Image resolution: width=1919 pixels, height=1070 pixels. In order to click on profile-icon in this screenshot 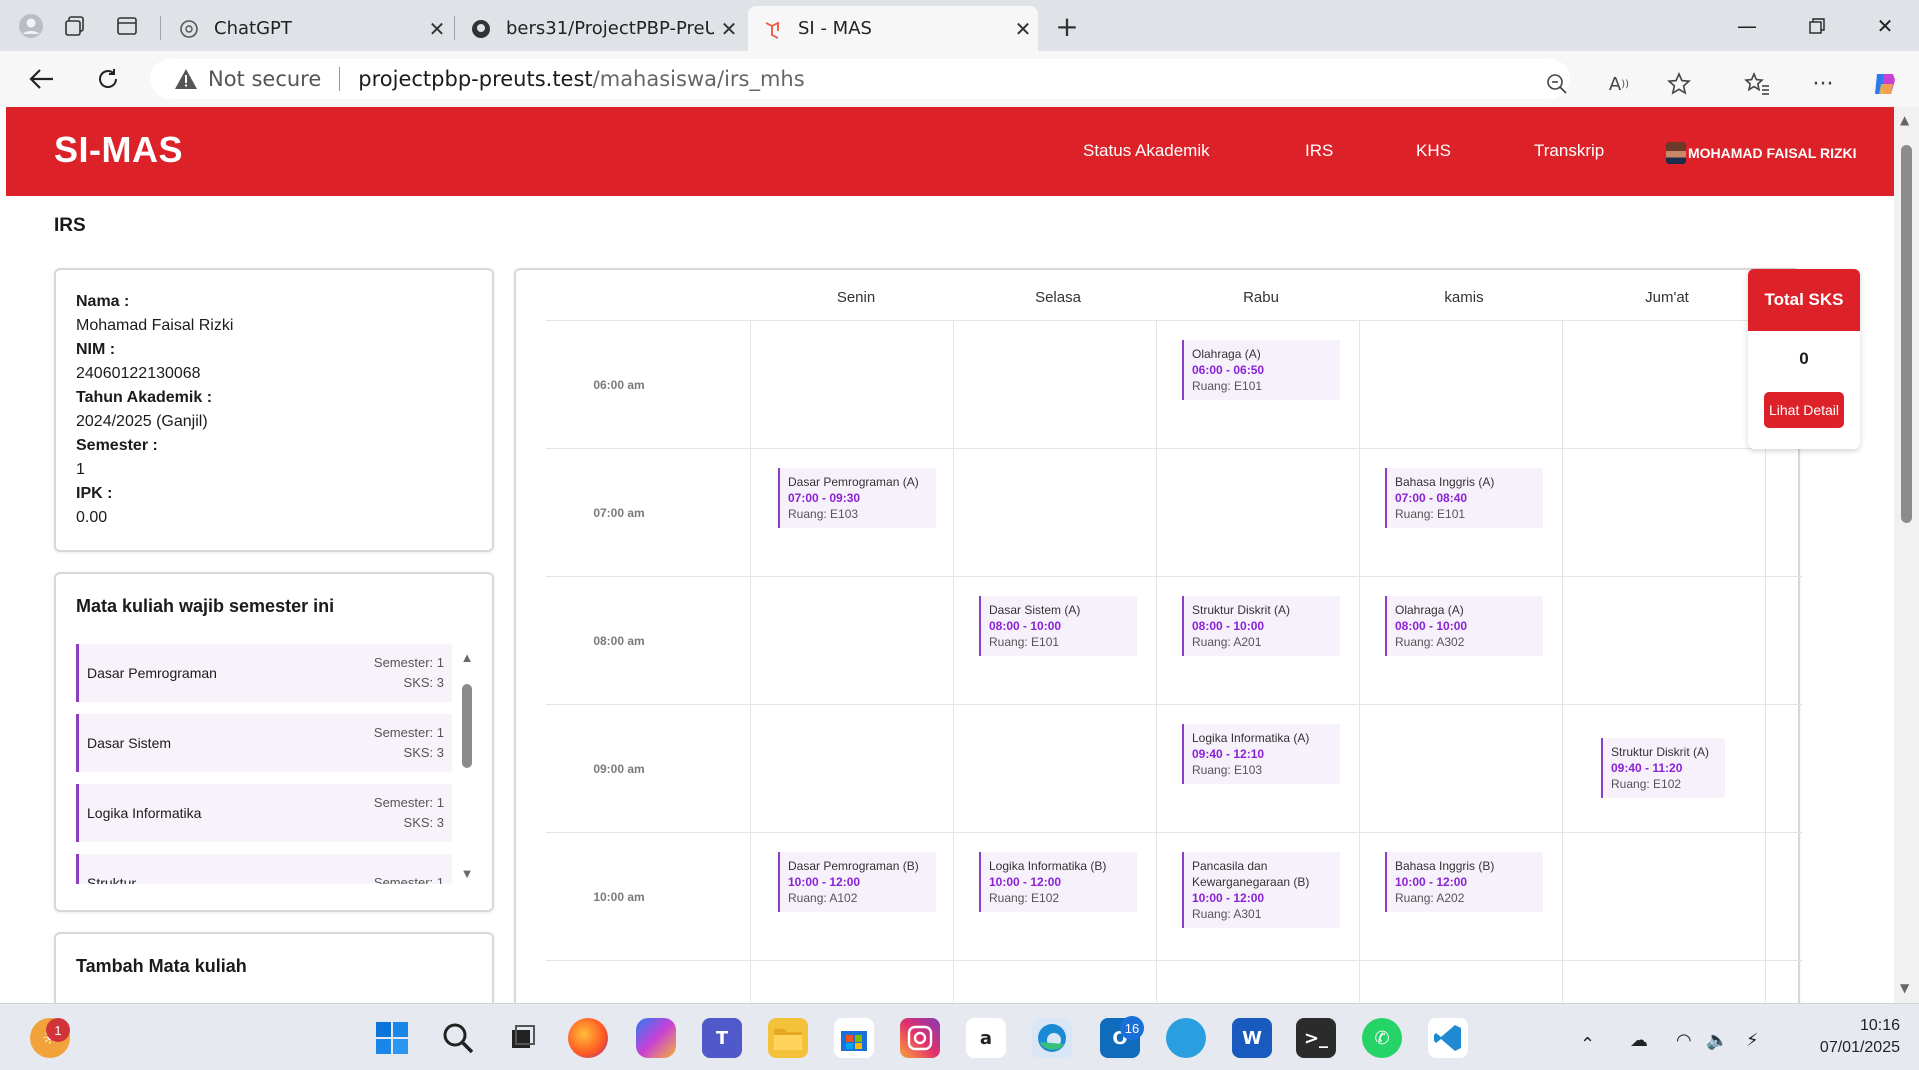, I will do `click(31, 26)`.